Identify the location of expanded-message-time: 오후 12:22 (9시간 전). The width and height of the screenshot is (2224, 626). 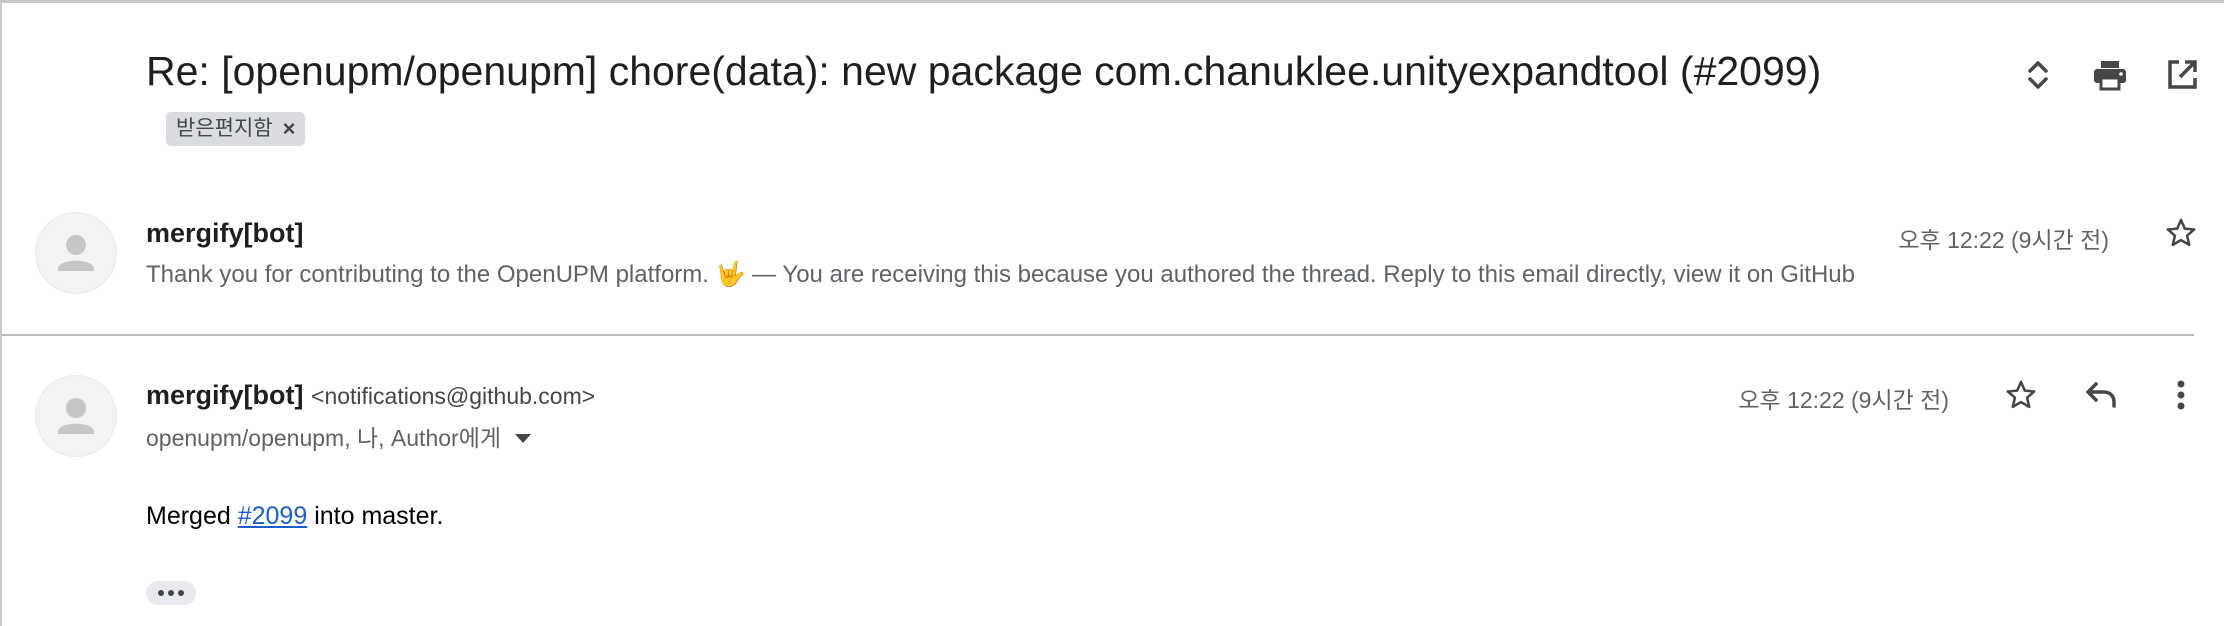
(1843, 400).